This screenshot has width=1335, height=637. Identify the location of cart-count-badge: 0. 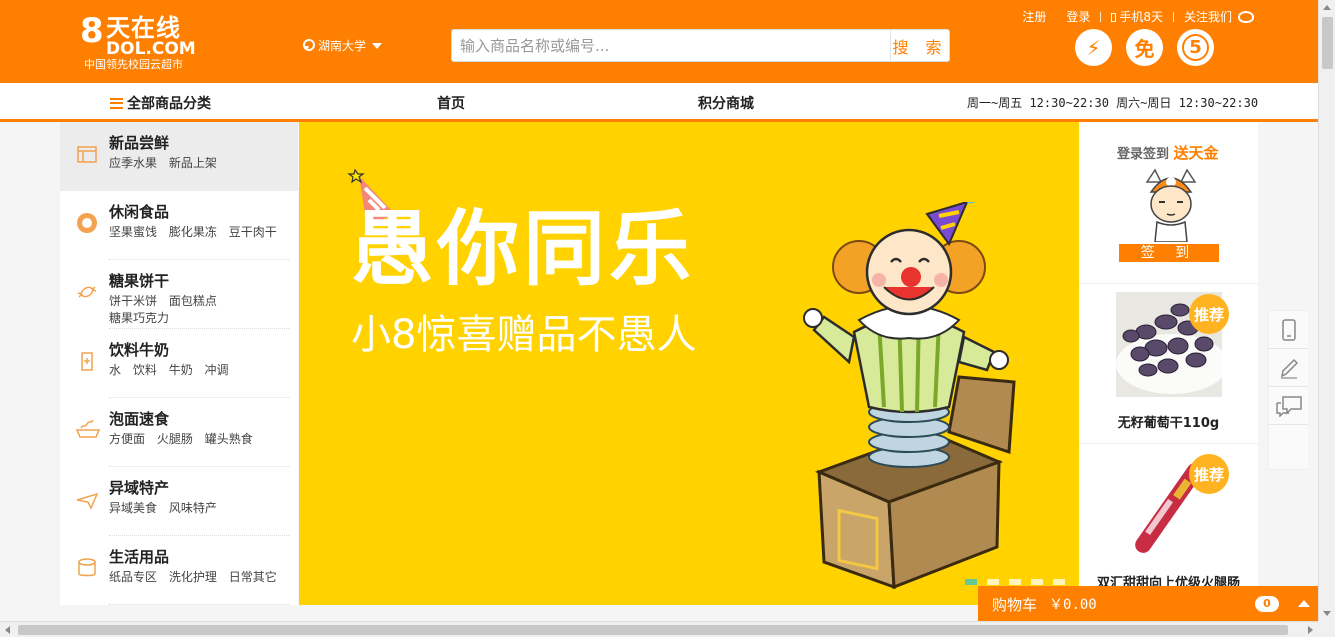
(1267, 604).